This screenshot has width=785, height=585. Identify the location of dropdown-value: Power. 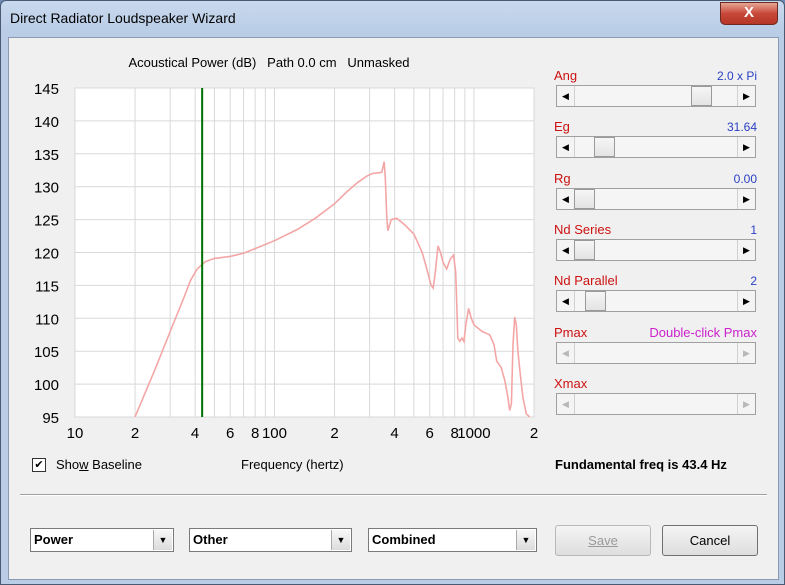
(54, 539).